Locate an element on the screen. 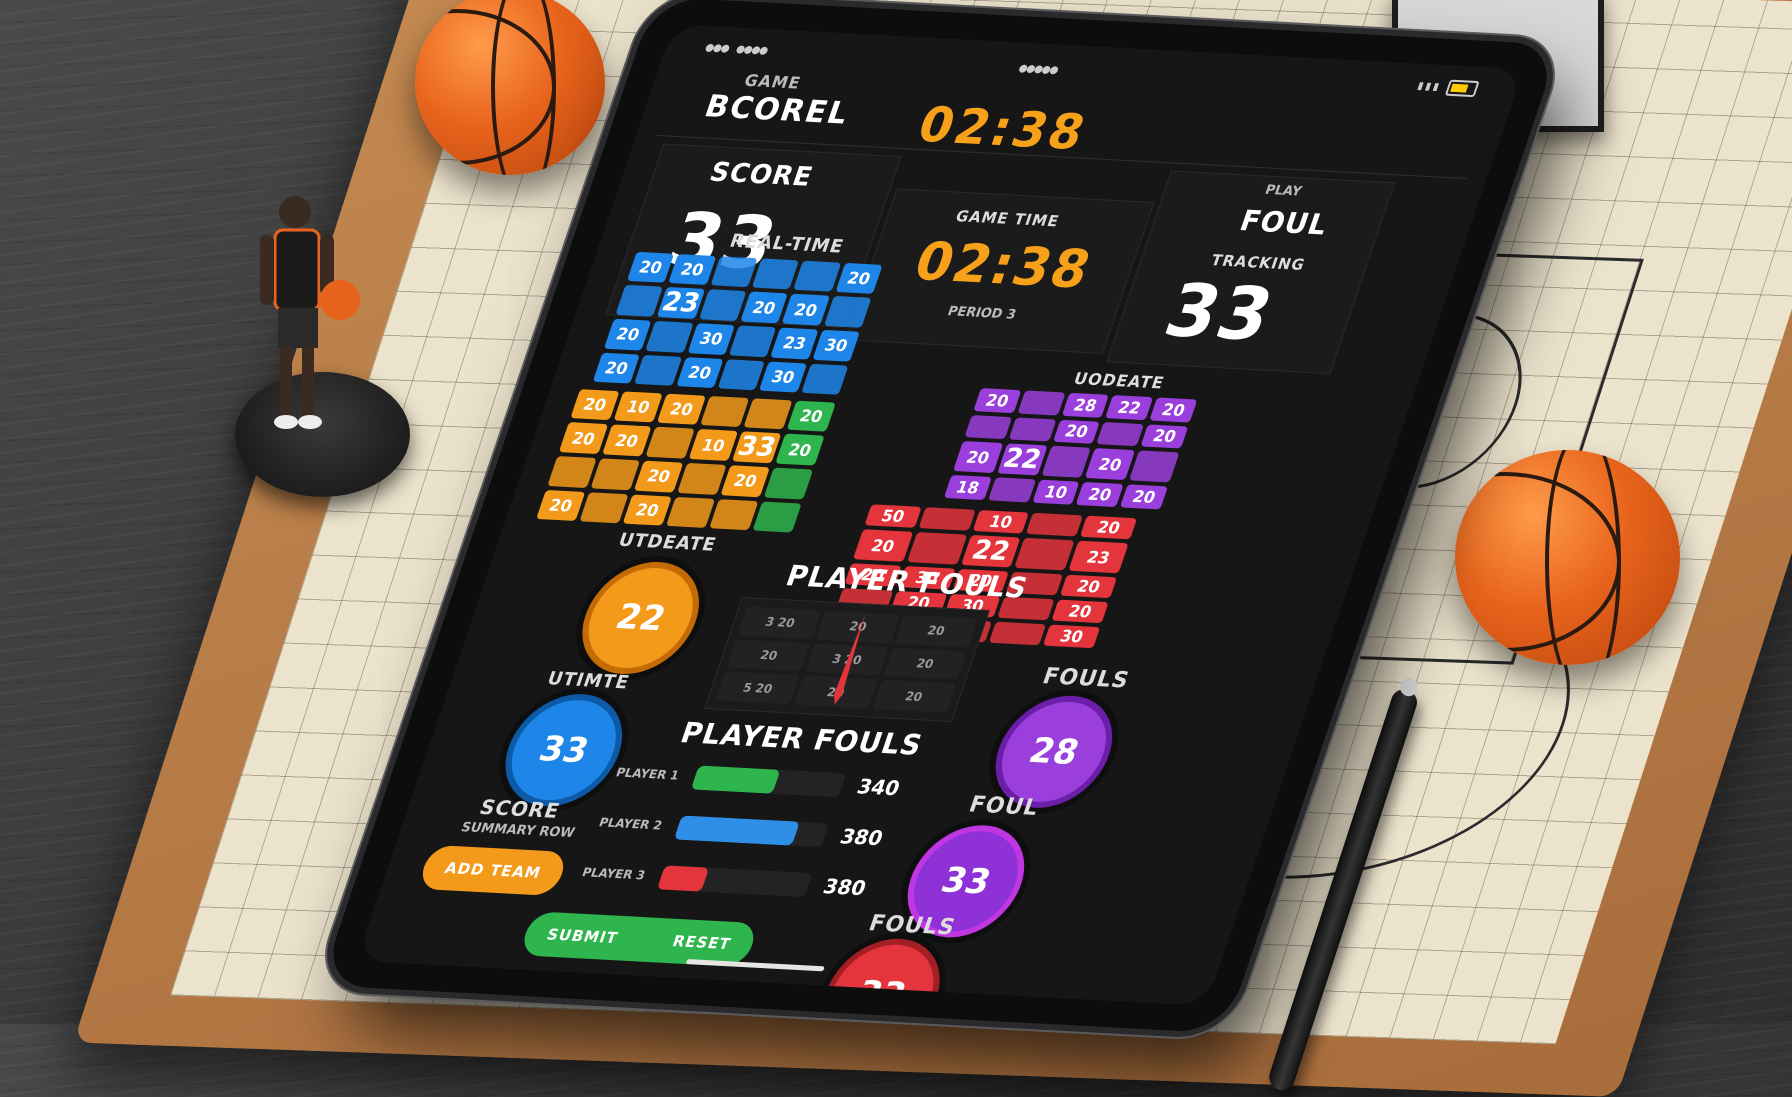 This screenshot has width=1792, height=1097. red-fouls-badge: 33 is located at coordinates (881, 970).